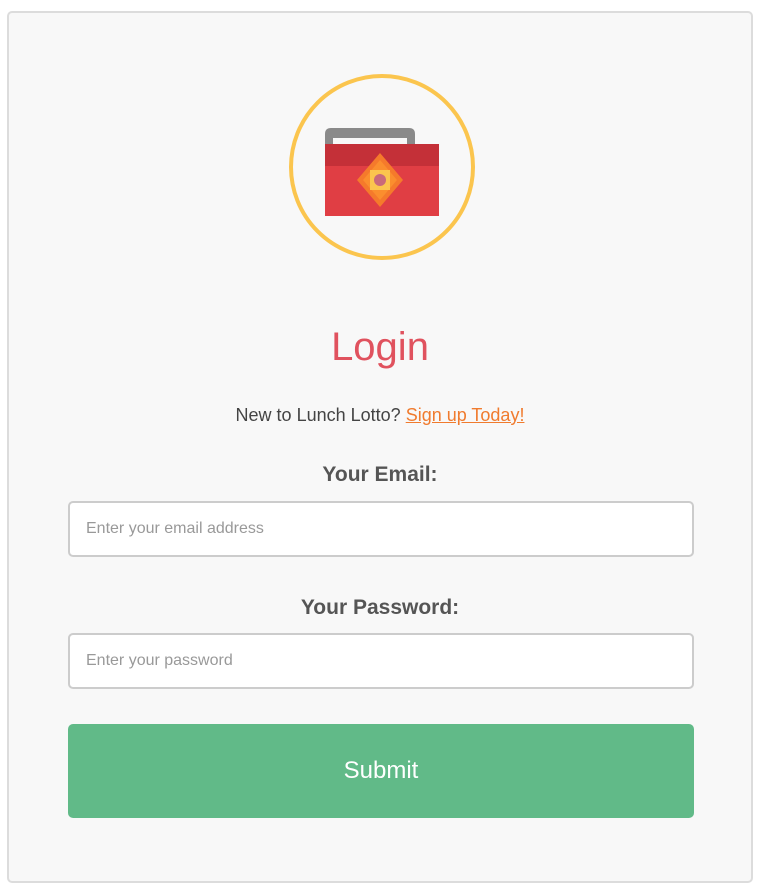 This screenshot has height=896, width=764. Describe the element at coordinates (318, 415) in the screenshot. I see `signup-prompt-text: New to Lunch Lotto?` at that location.